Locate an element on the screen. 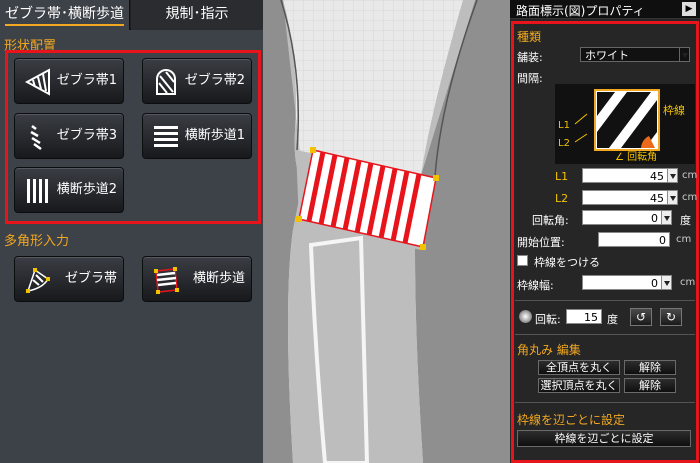  frame-width-unit: cm is located at coordinates (688, 282).